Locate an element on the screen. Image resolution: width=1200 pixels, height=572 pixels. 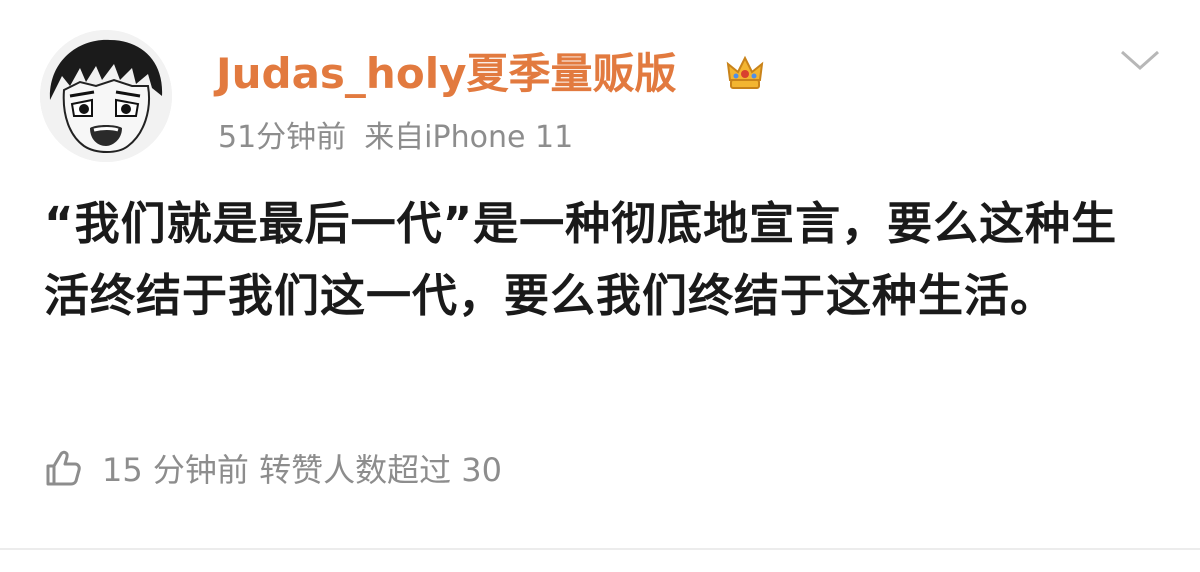
username: Judas_holy夏季量贩版 is located at coordinates (446, 74).